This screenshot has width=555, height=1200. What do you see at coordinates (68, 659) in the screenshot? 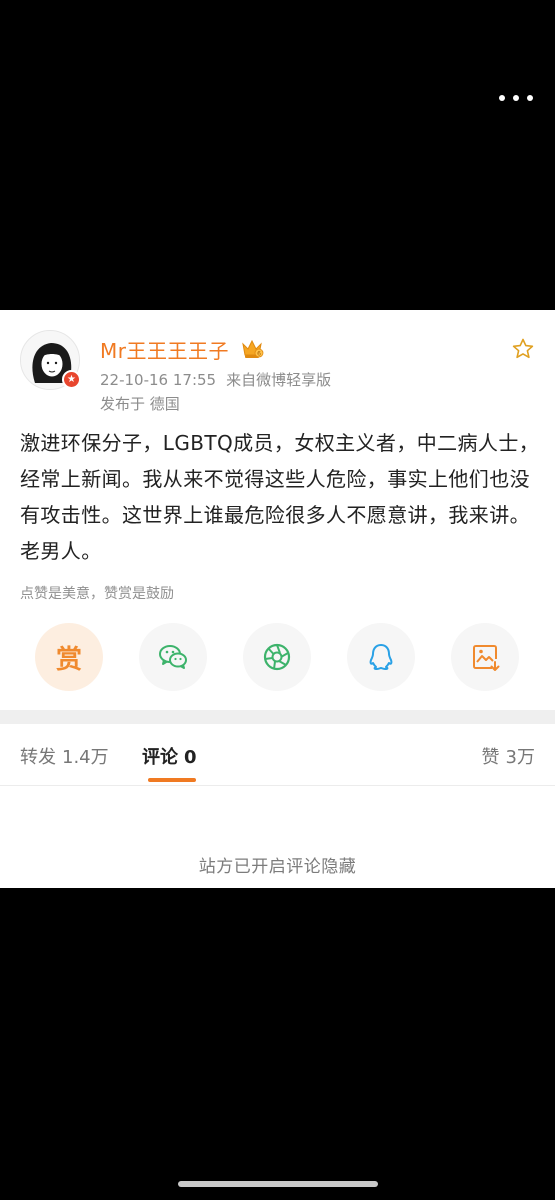
I see `reward-icon: 赏` at bounding box center [68, 659].